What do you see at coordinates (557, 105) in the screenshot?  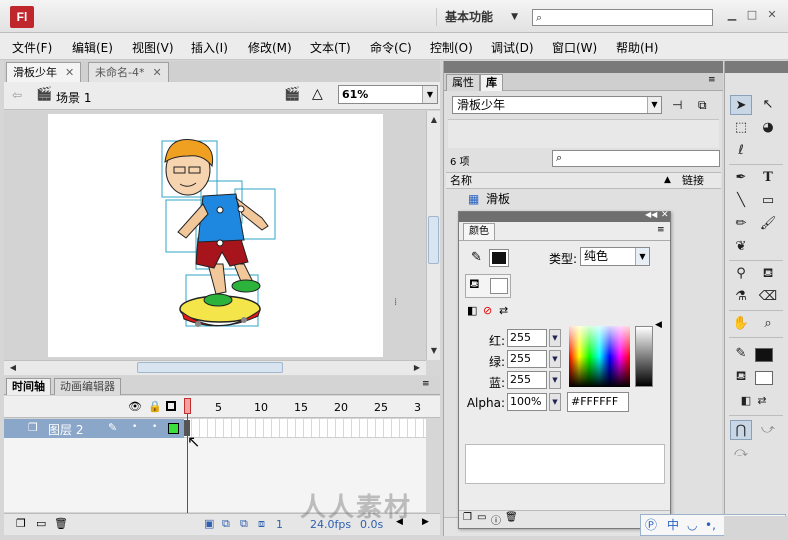 I see `library-document-select: 滑板少年 ▼` at bounding box center [557, 105].